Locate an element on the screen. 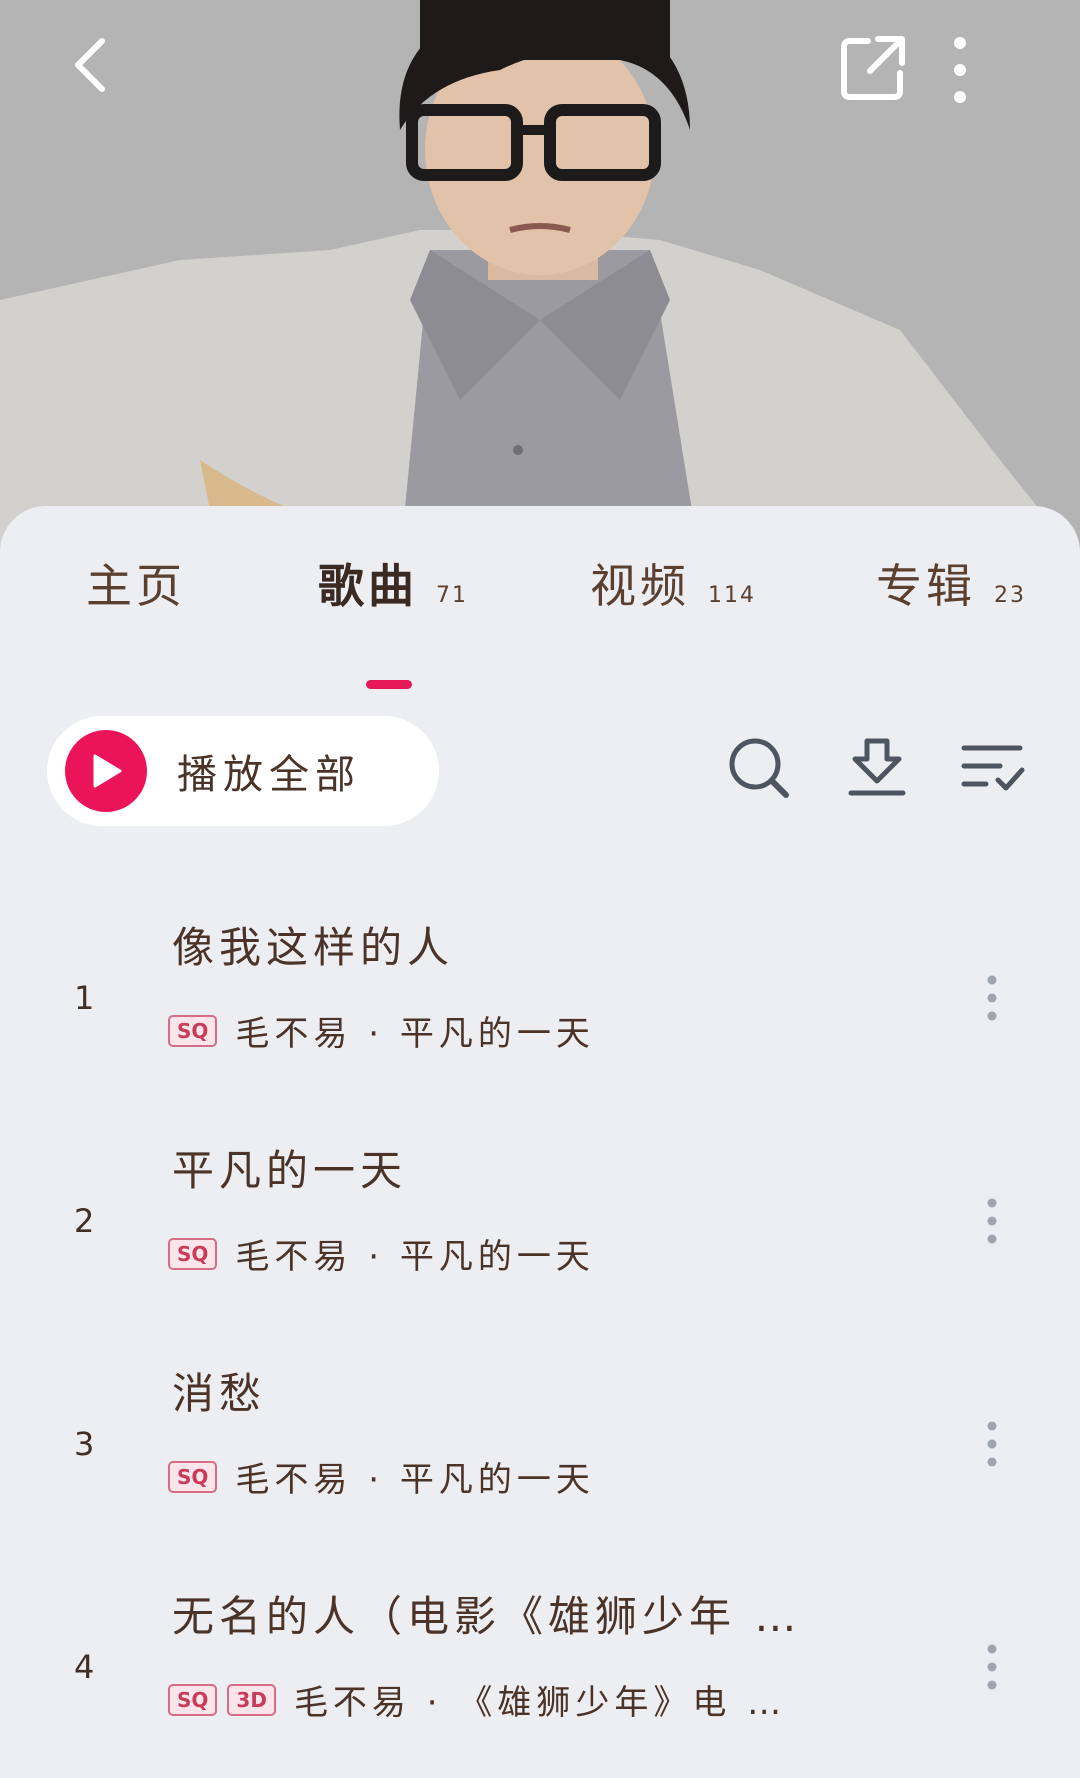 Image resolution: width=1080 pixels, height=1778 pixels. play-all-label: 播放全部 is located at coordinates (269, 775).